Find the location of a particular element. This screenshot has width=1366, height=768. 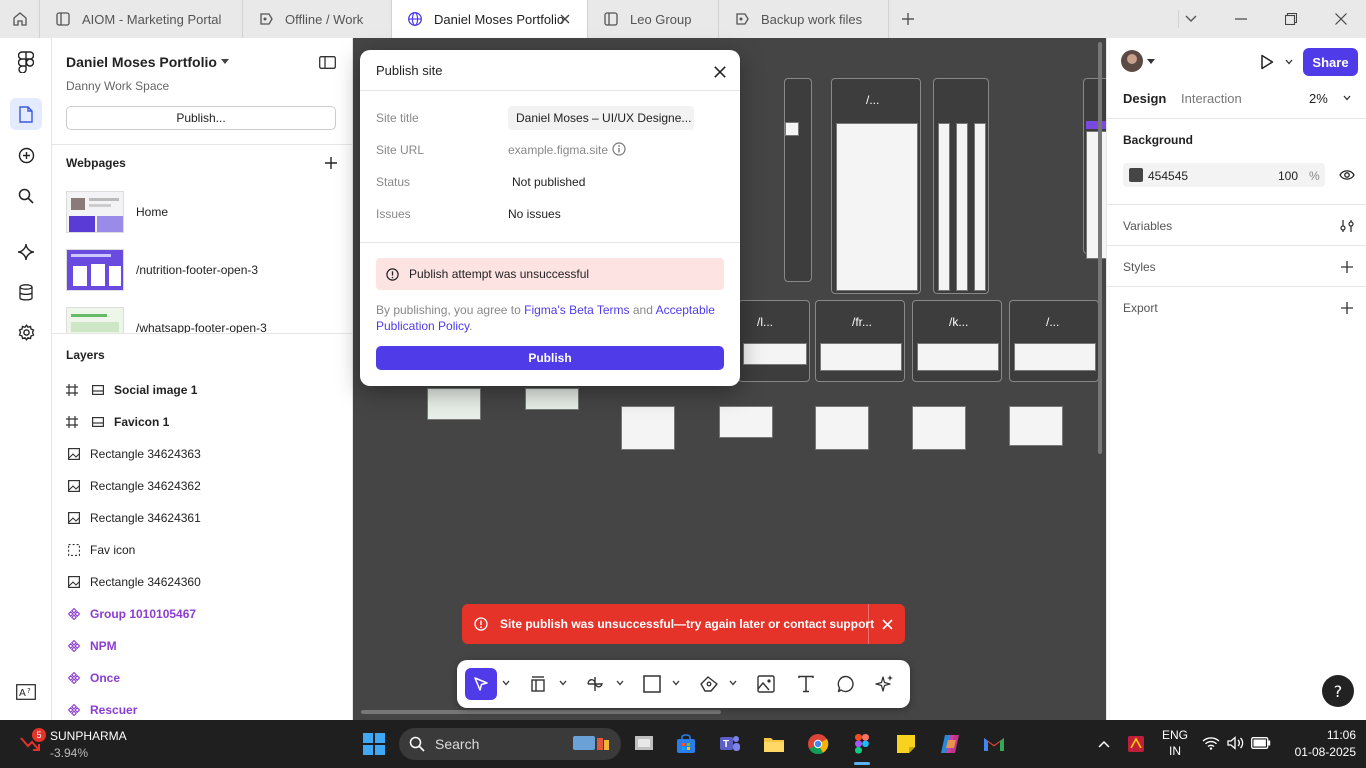

restore-button is located at coordinates (1291, 19).